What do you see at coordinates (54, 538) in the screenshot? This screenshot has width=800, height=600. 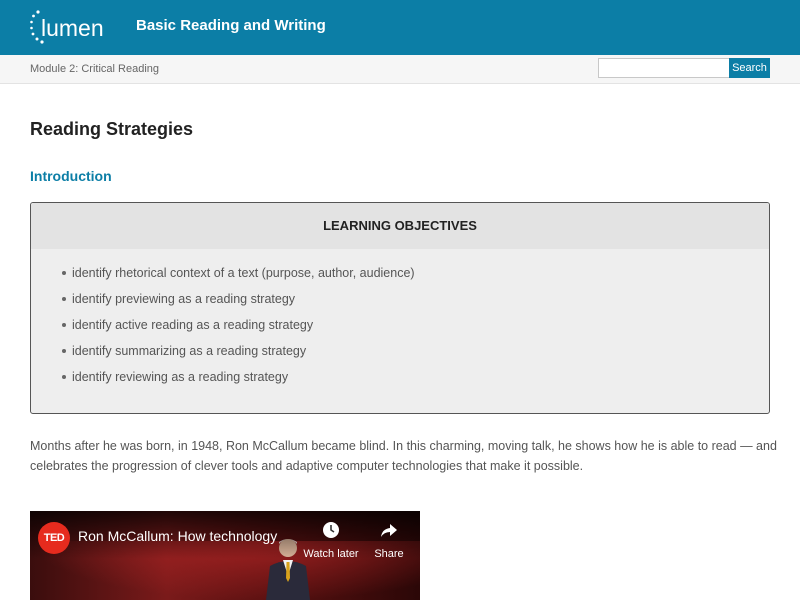 I see `ted-logo: TED` at bounding box center [54, 538].